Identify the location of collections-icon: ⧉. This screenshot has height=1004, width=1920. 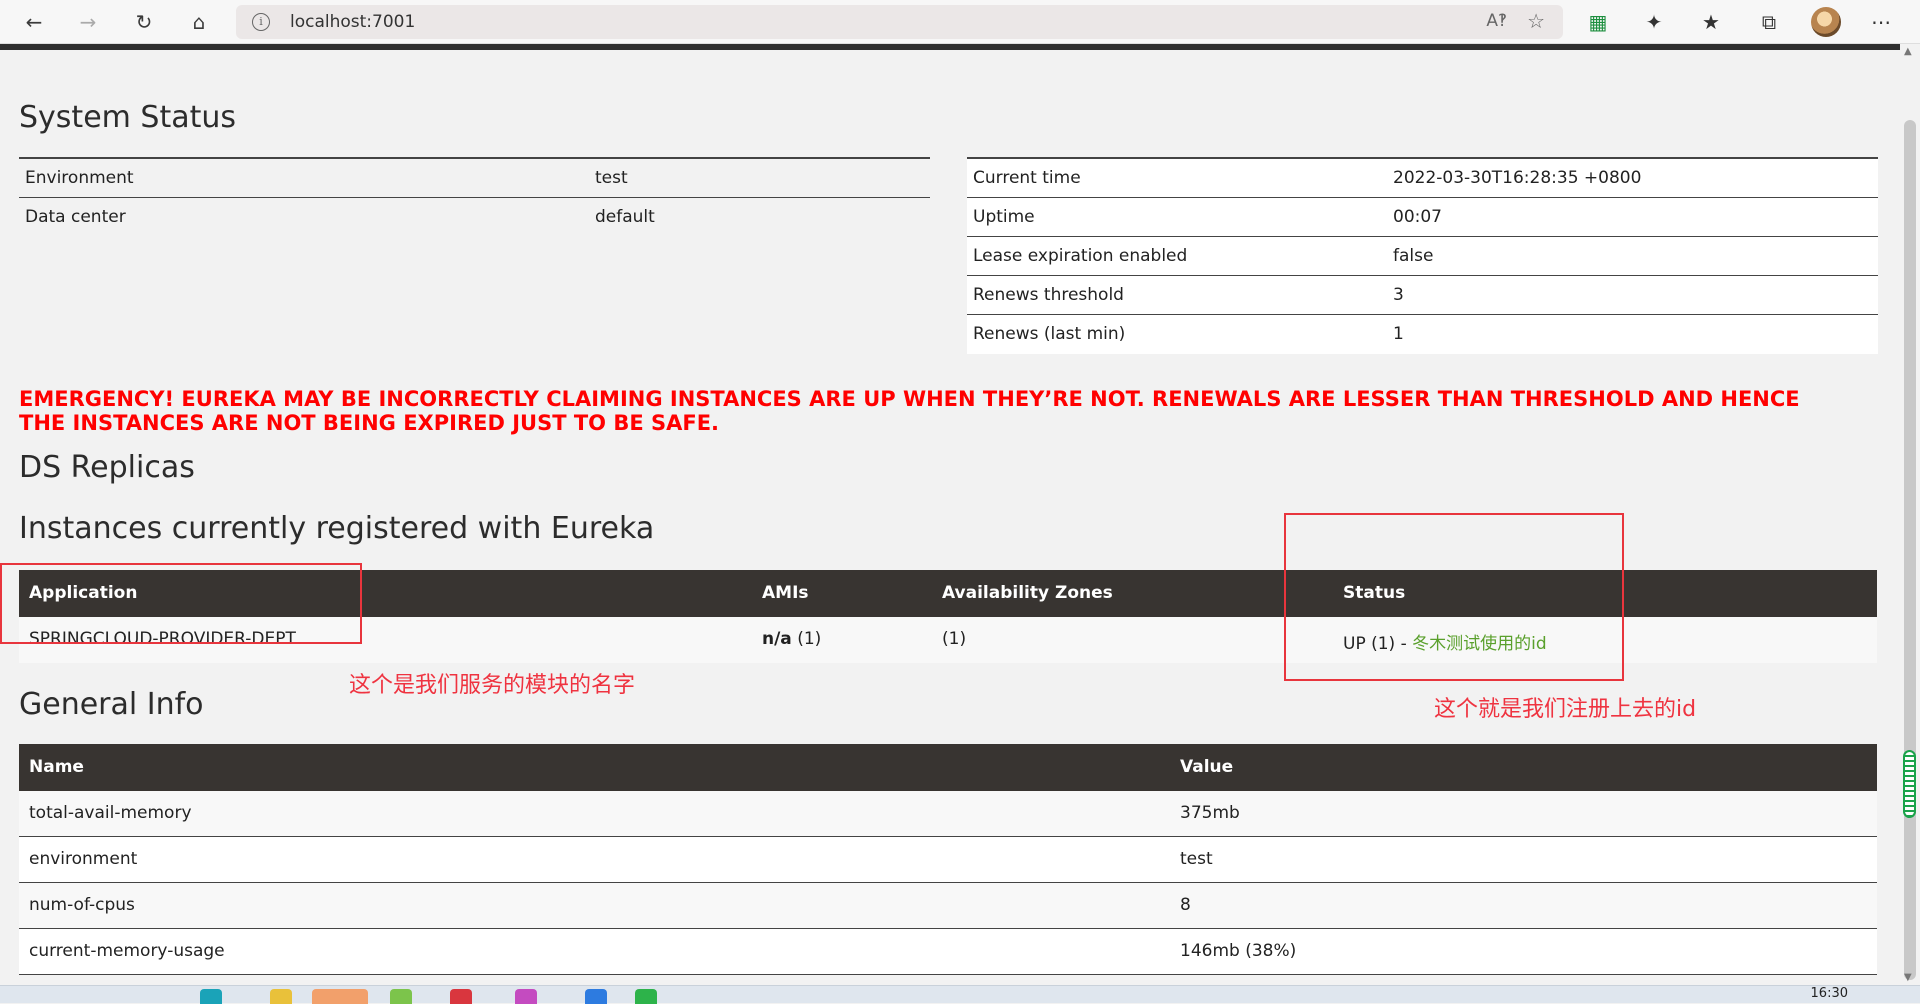
(1769, 22).